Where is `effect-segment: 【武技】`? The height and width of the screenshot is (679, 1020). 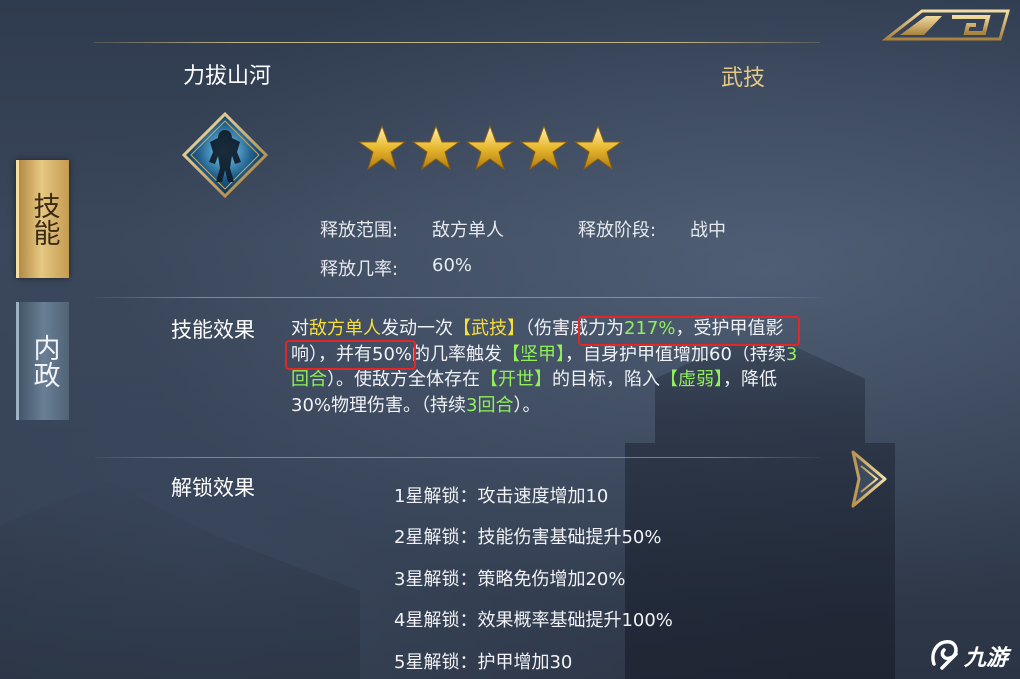 effect-segment: 【武技】 is located at coordinates (489, 328).